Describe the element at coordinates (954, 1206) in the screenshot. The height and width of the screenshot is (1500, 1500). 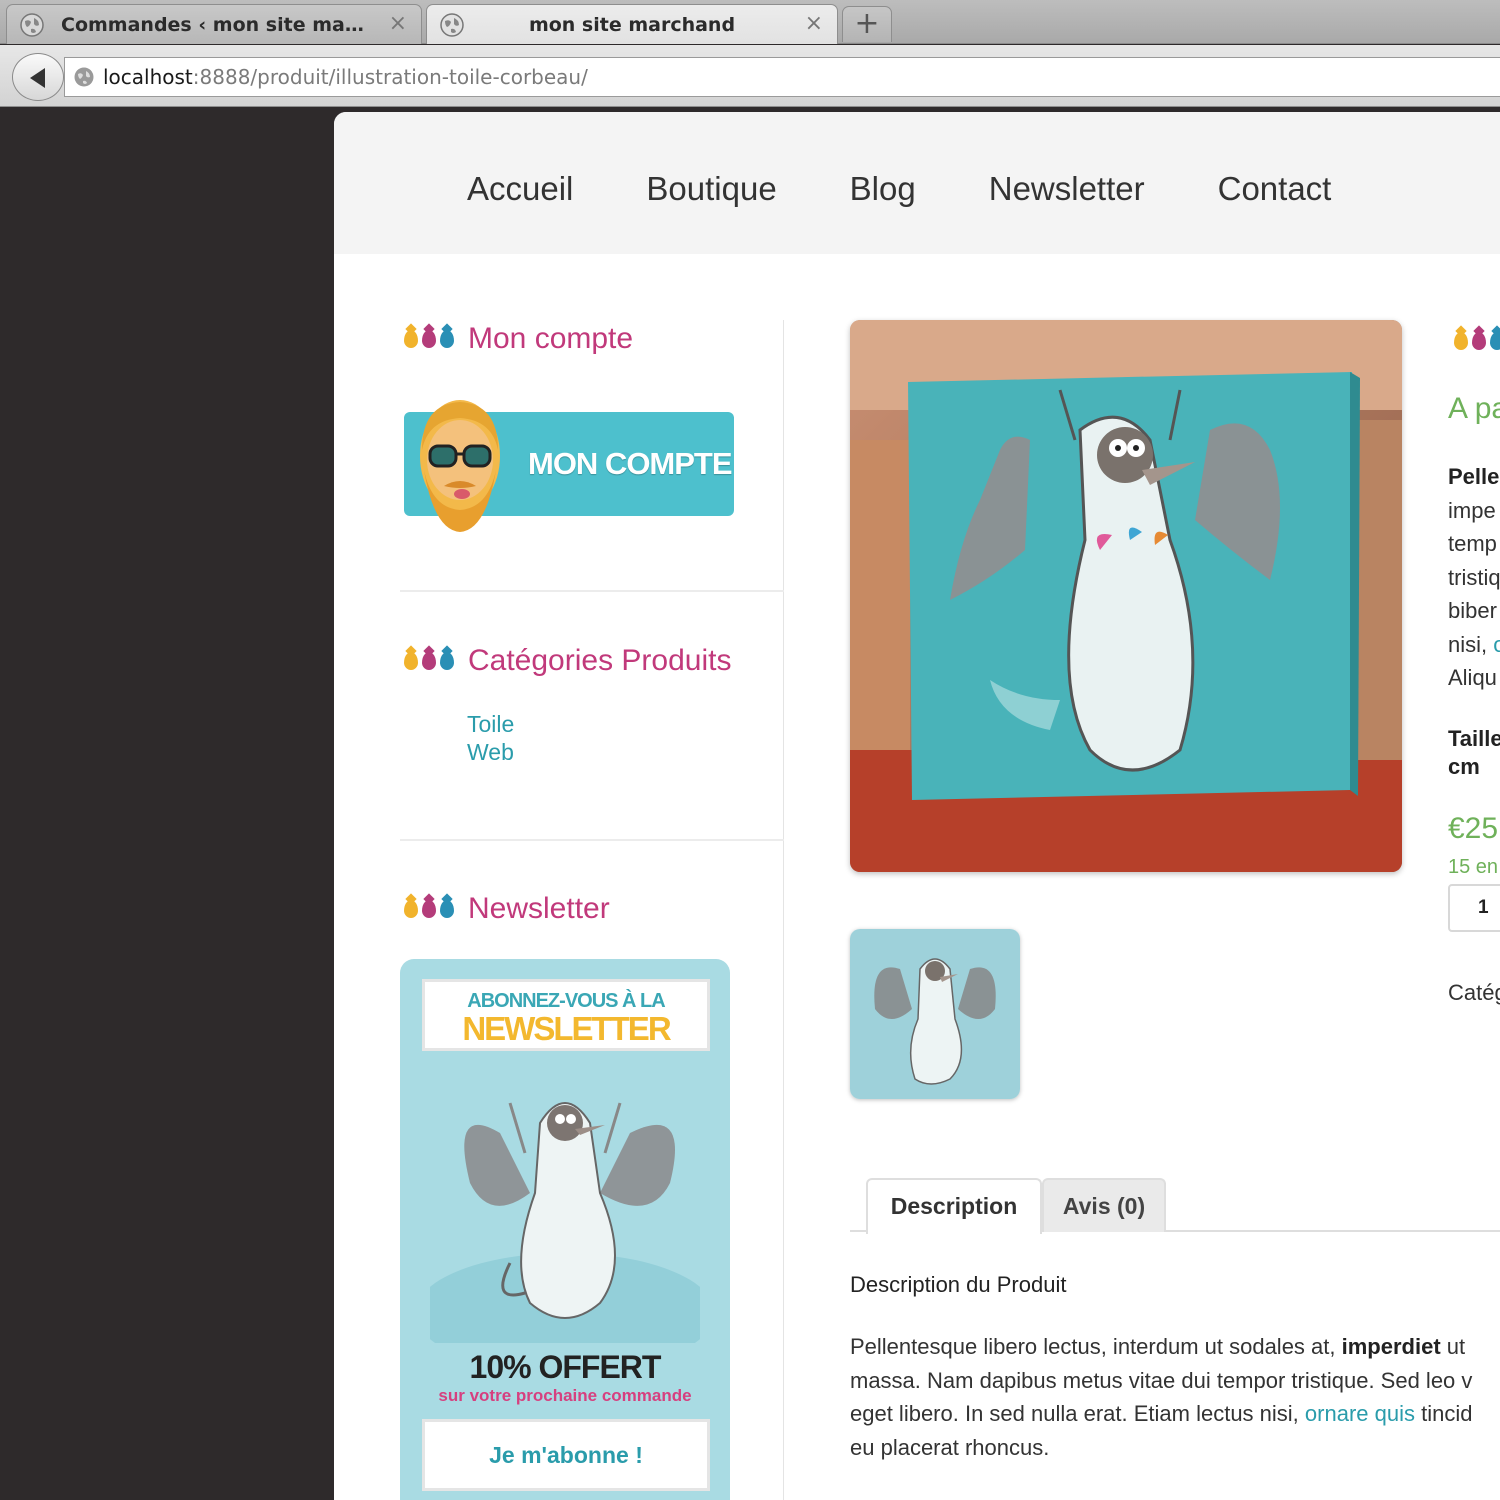
I see `tab-description: Description` at that location.